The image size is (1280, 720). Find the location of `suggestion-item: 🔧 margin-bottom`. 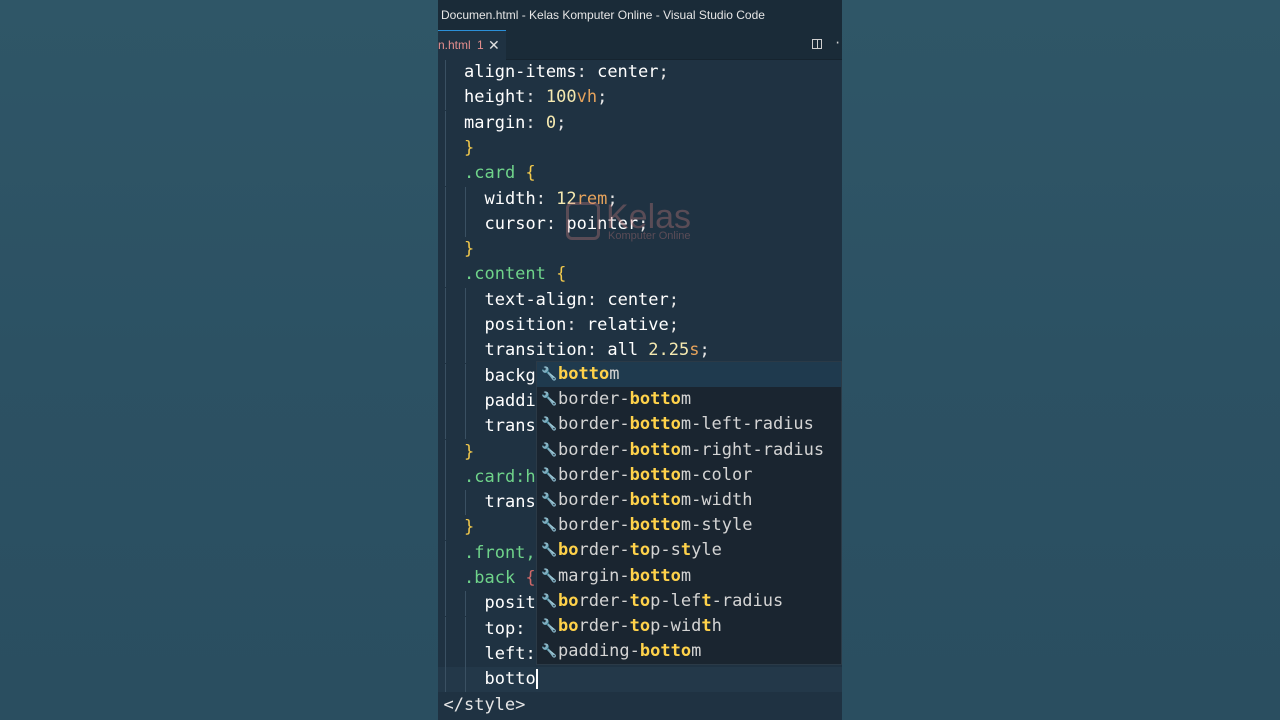

suggestion-item: 🔧 margin-bottom is located at coordinates (689, 576).